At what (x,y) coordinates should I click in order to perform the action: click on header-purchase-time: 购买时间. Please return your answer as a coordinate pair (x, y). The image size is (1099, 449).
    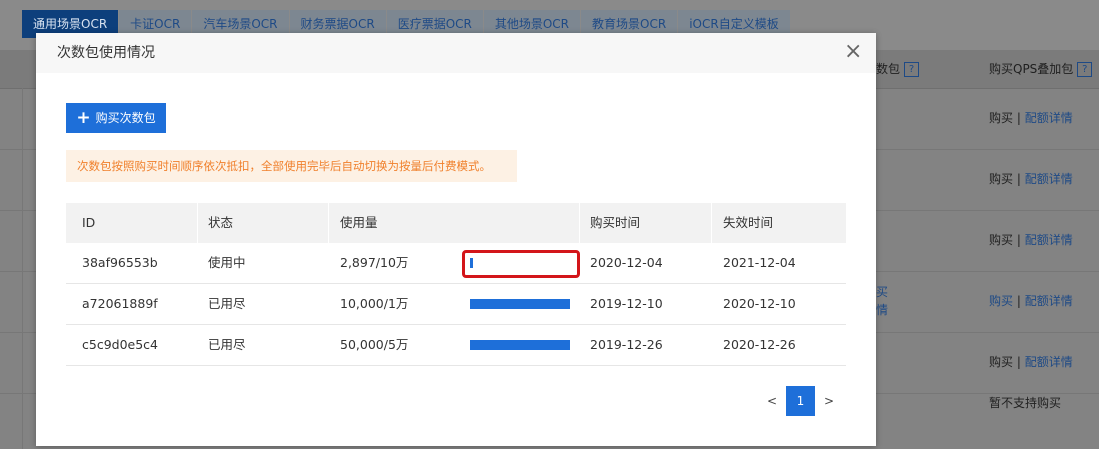
    Looking at the image, I should click on (615, 222).